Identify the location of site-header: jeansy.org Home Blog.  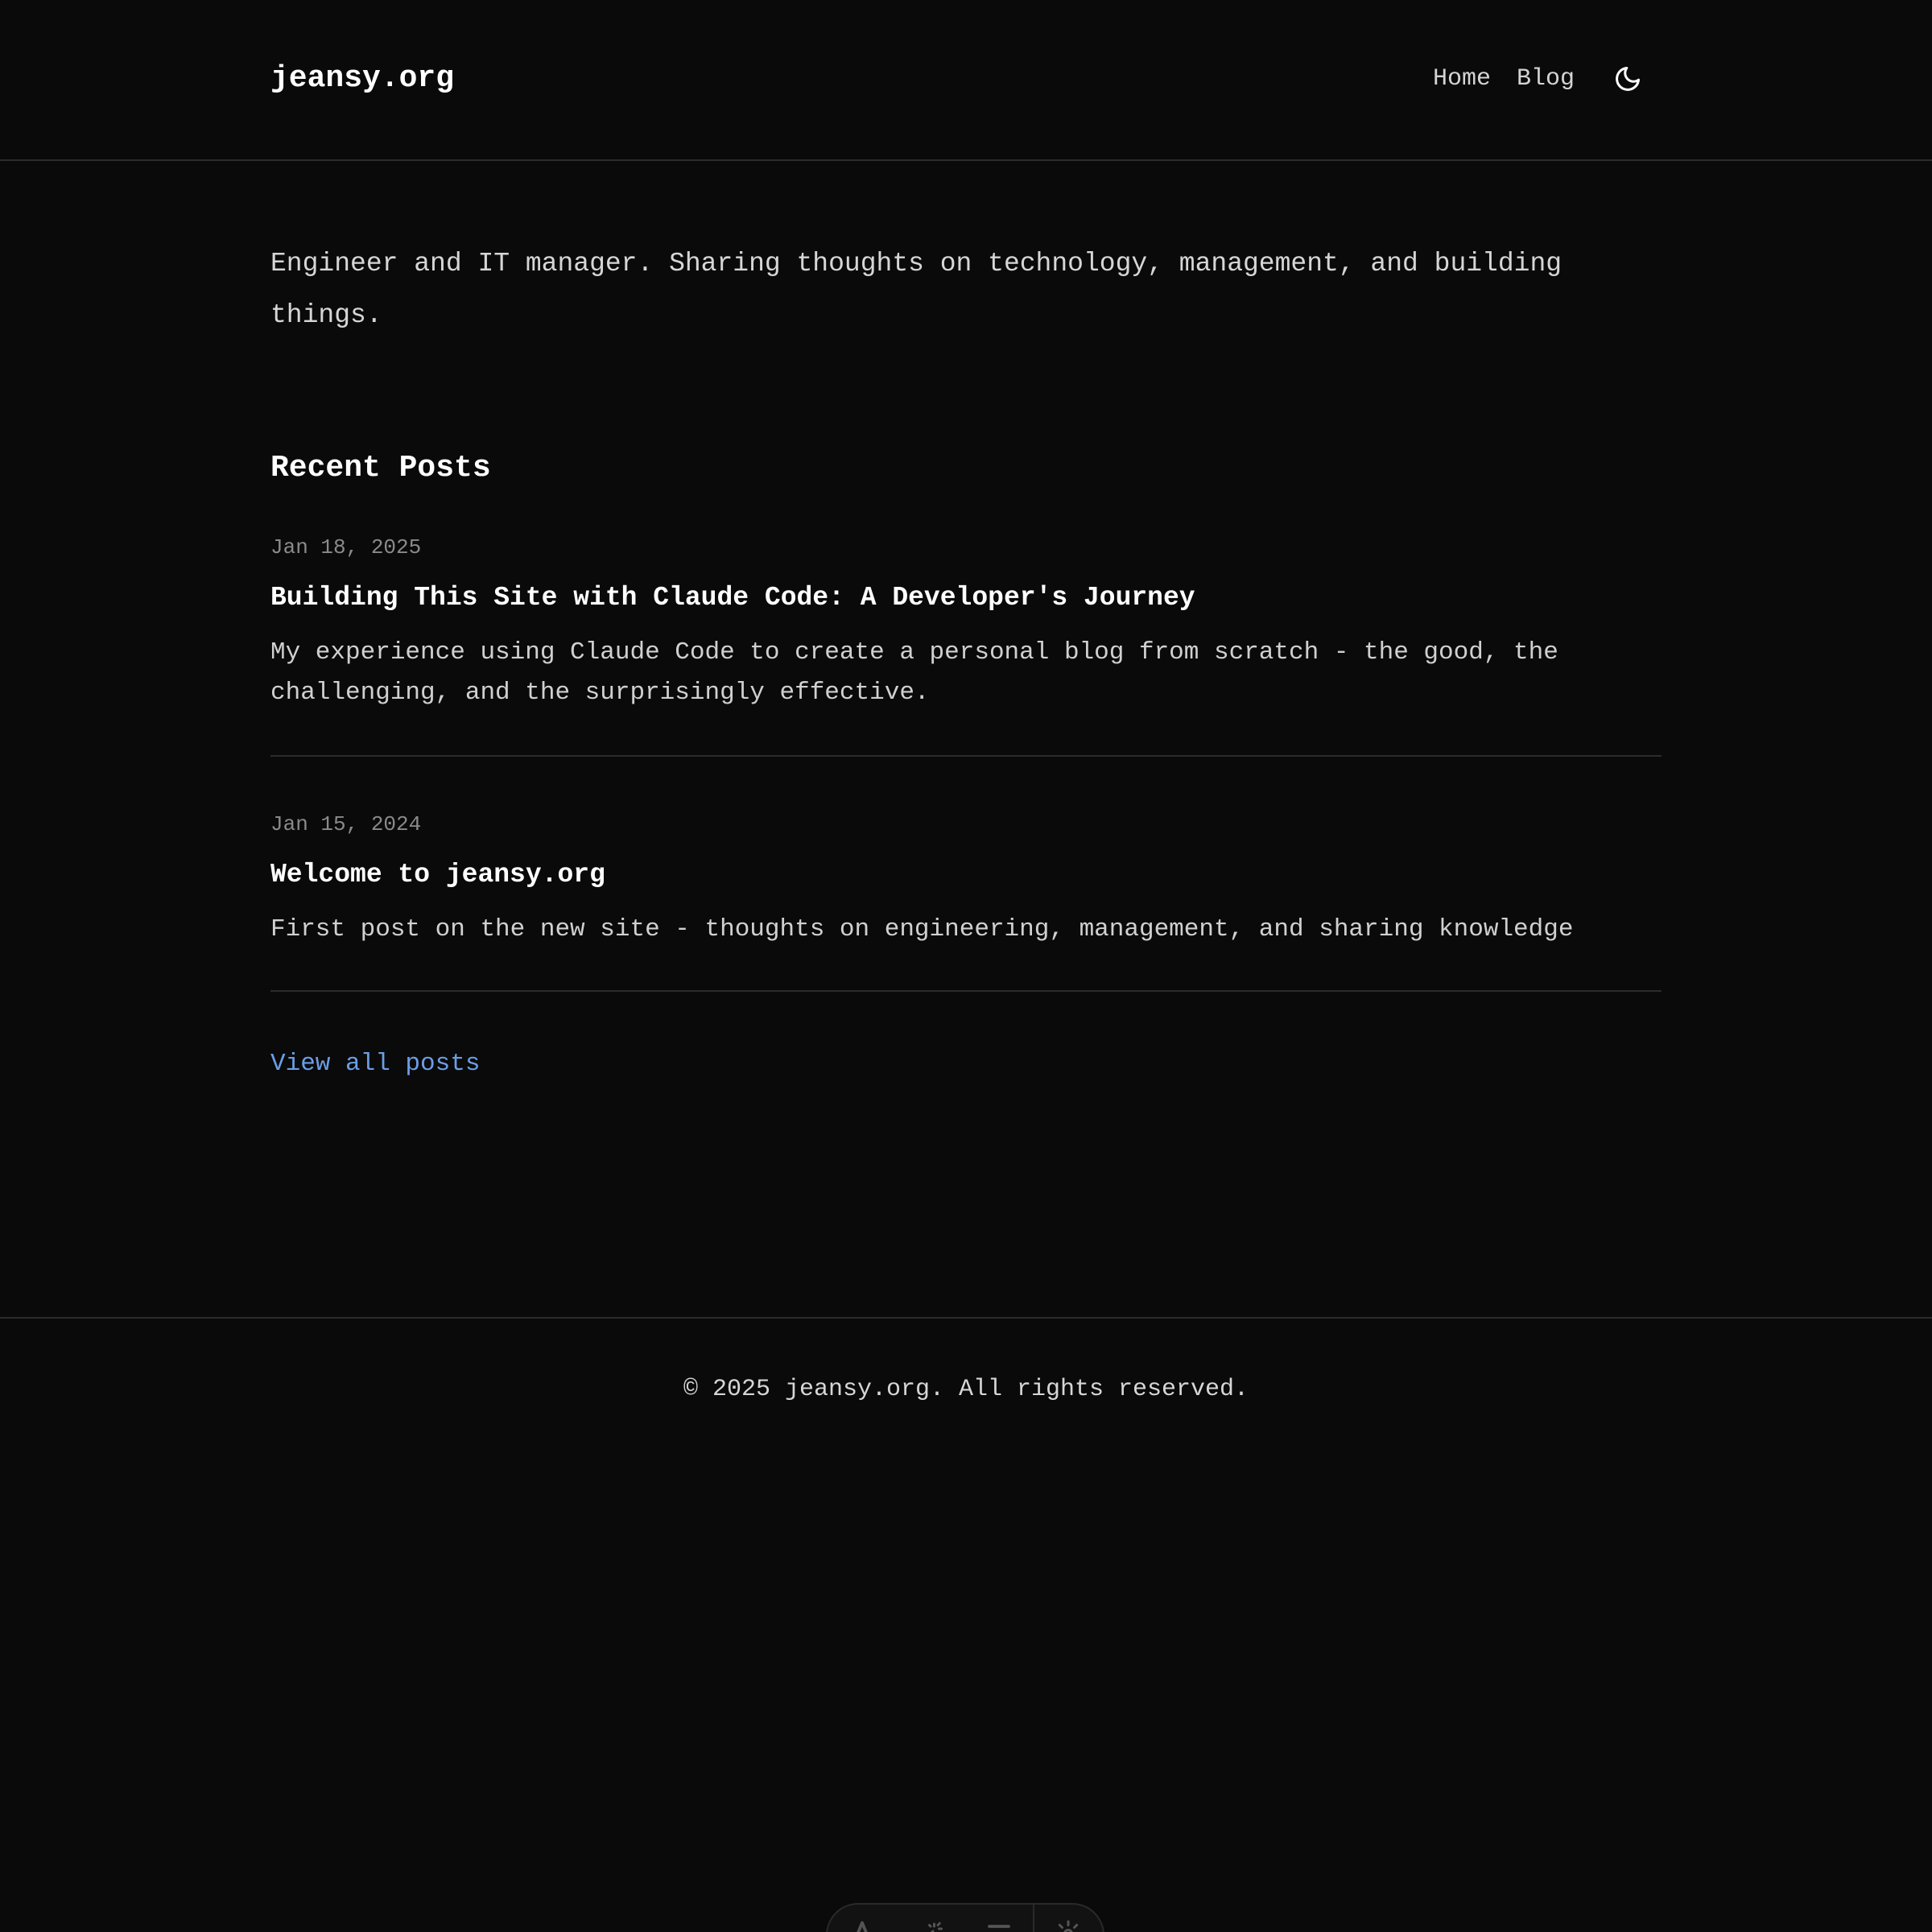
(966, 80).